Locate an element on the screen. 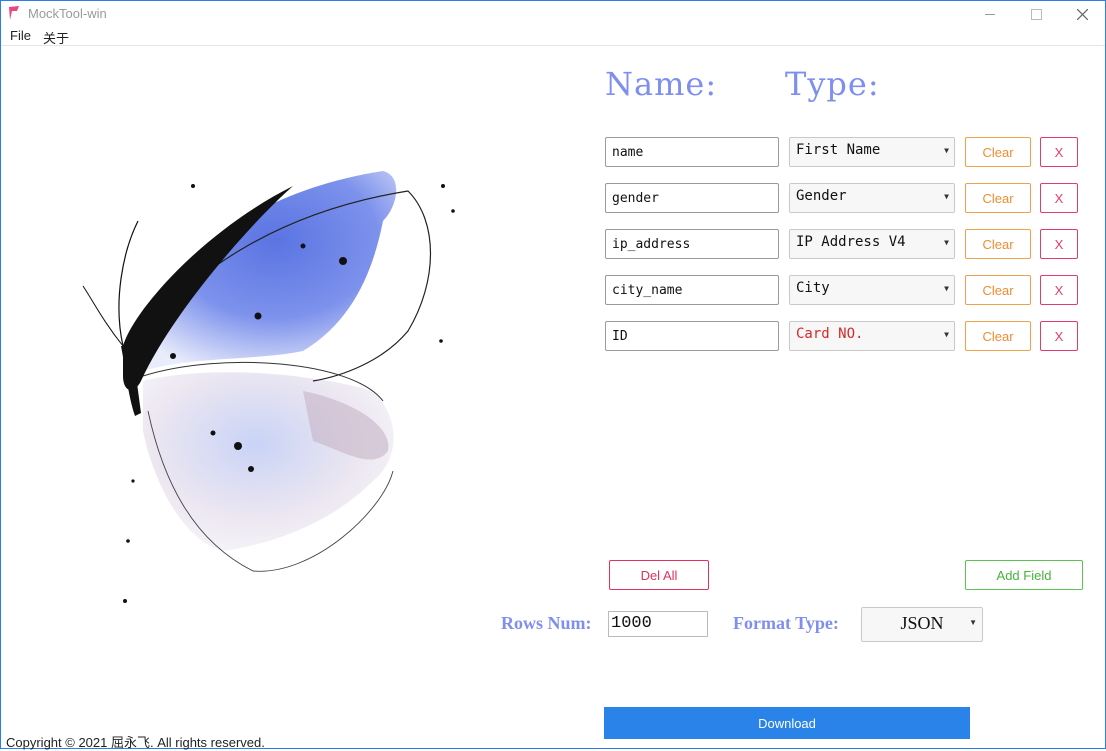  field-type-value: Gender is located at coordinates (821, 196).